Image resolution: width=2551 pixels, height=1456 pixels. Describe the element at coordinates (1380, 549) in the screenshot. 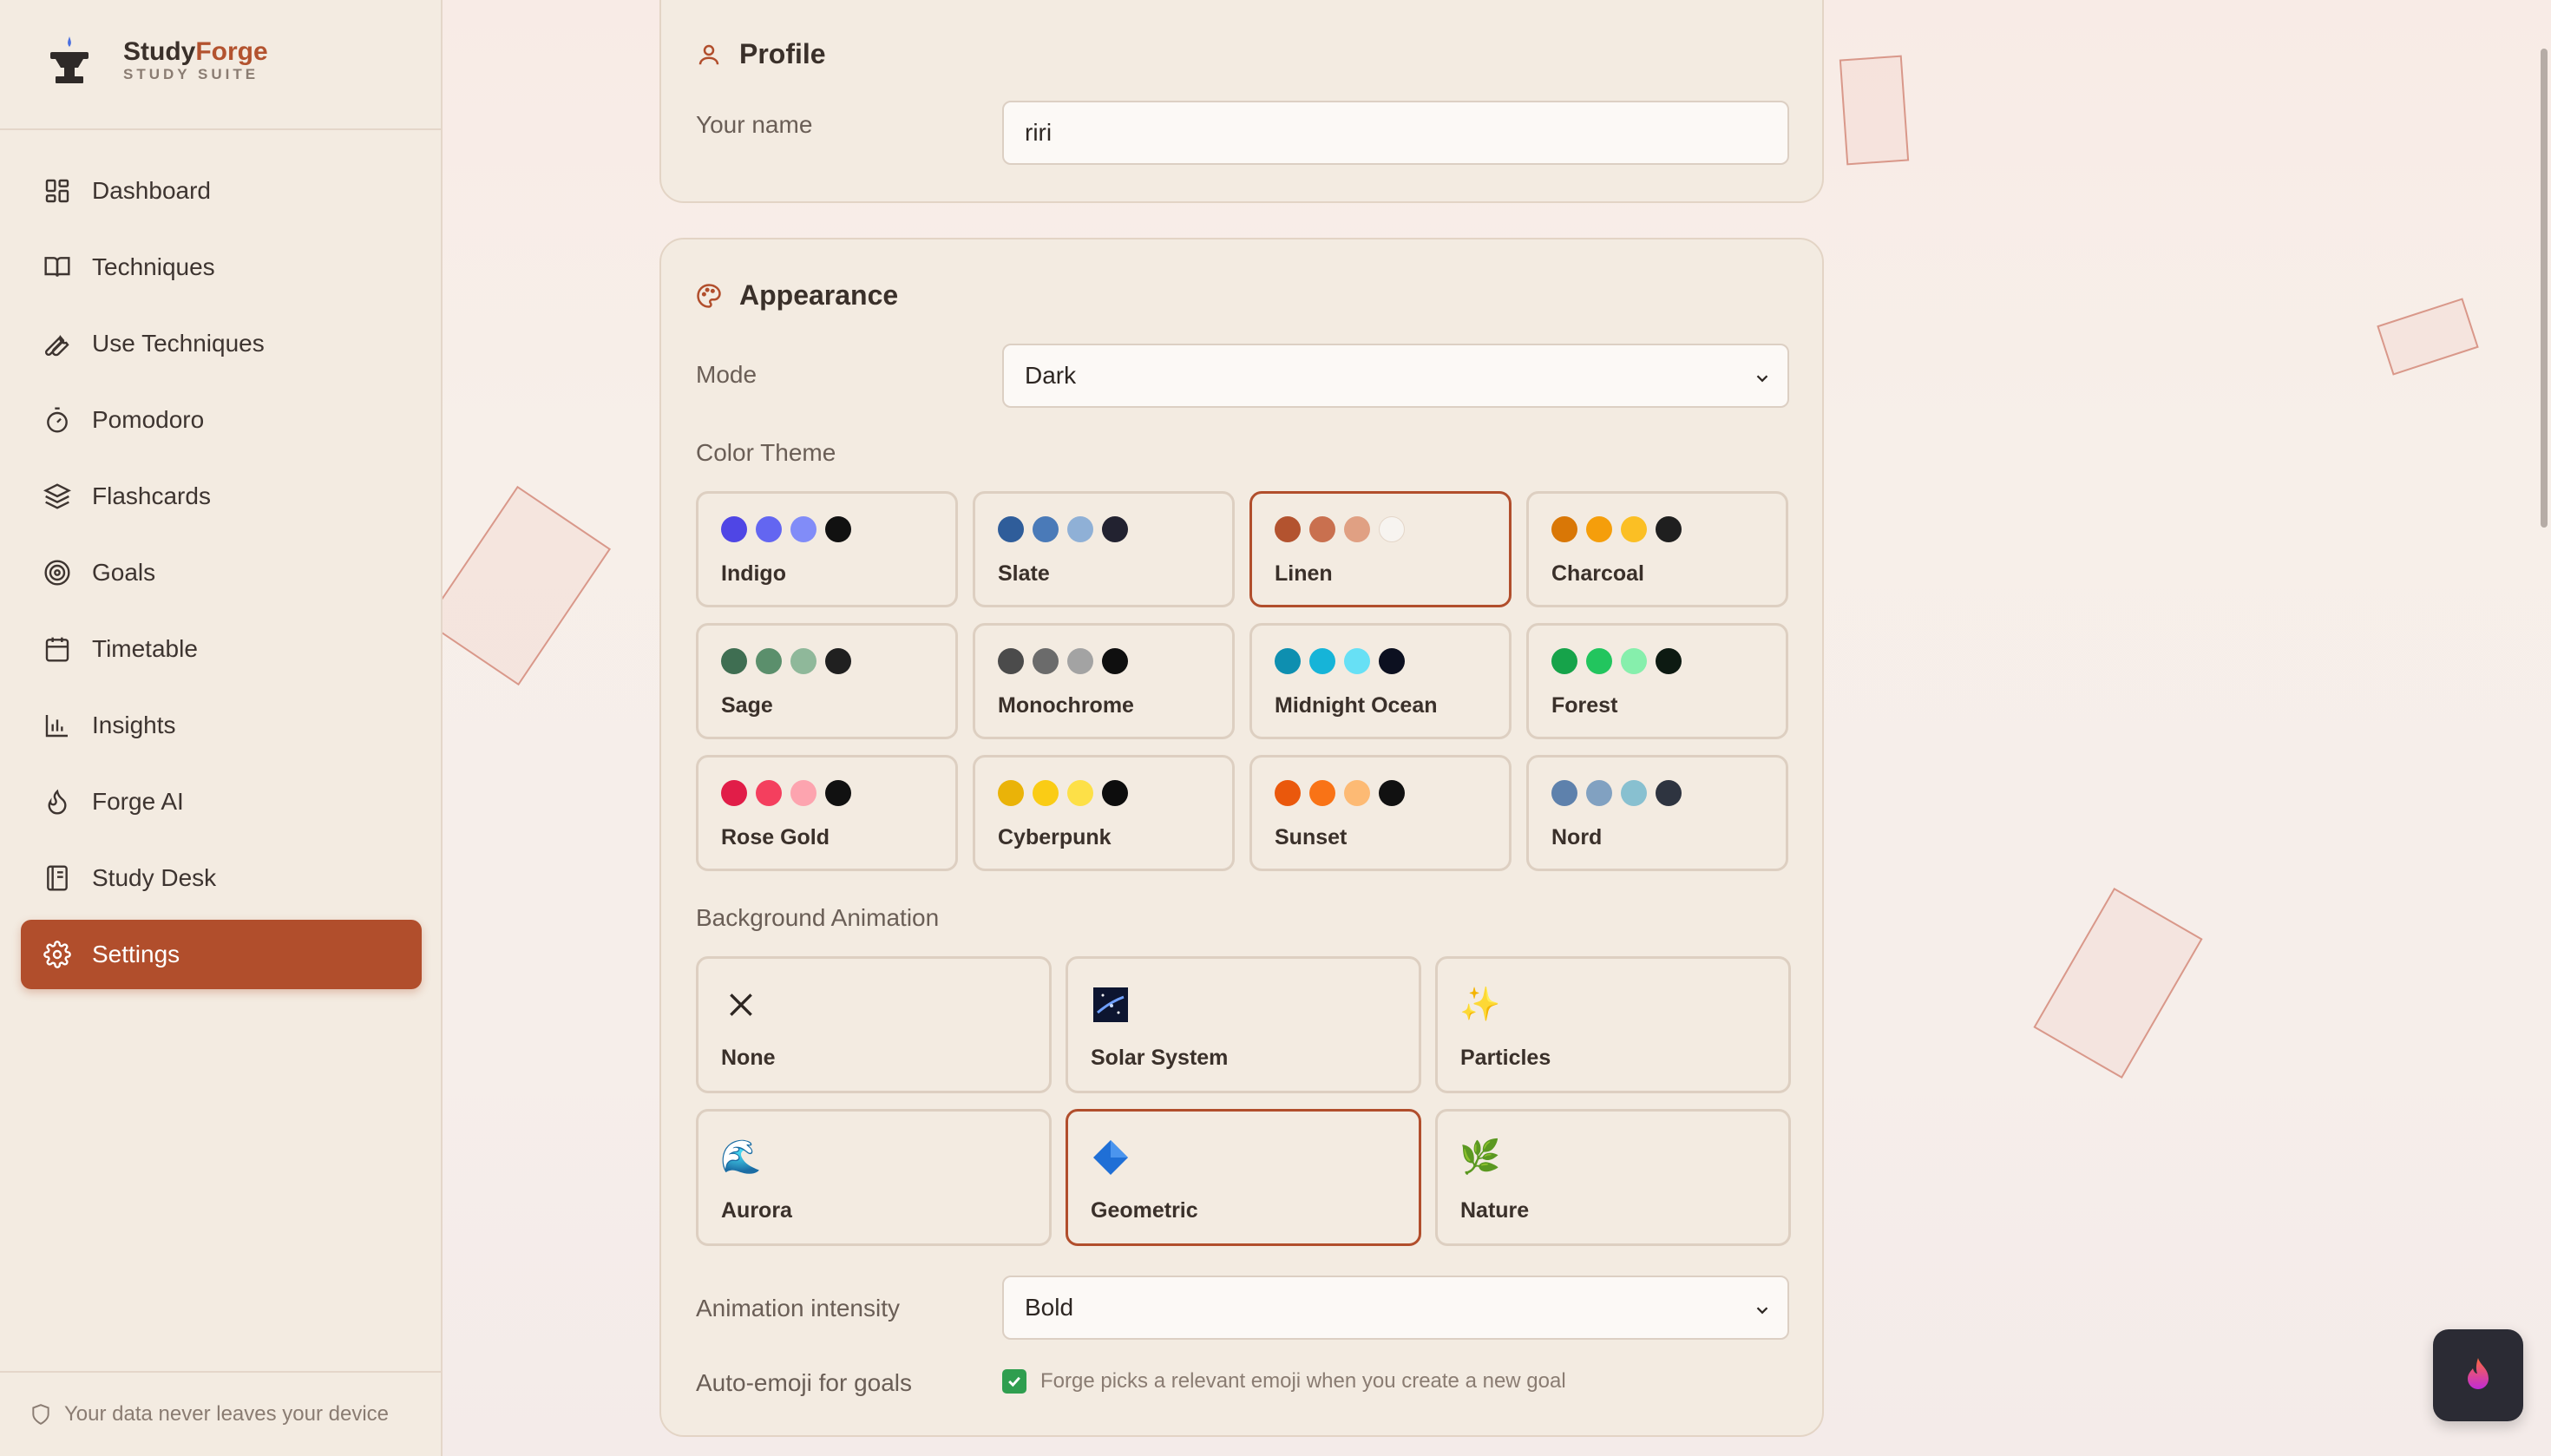

I see `theme-option-linen: Linen` at that location.